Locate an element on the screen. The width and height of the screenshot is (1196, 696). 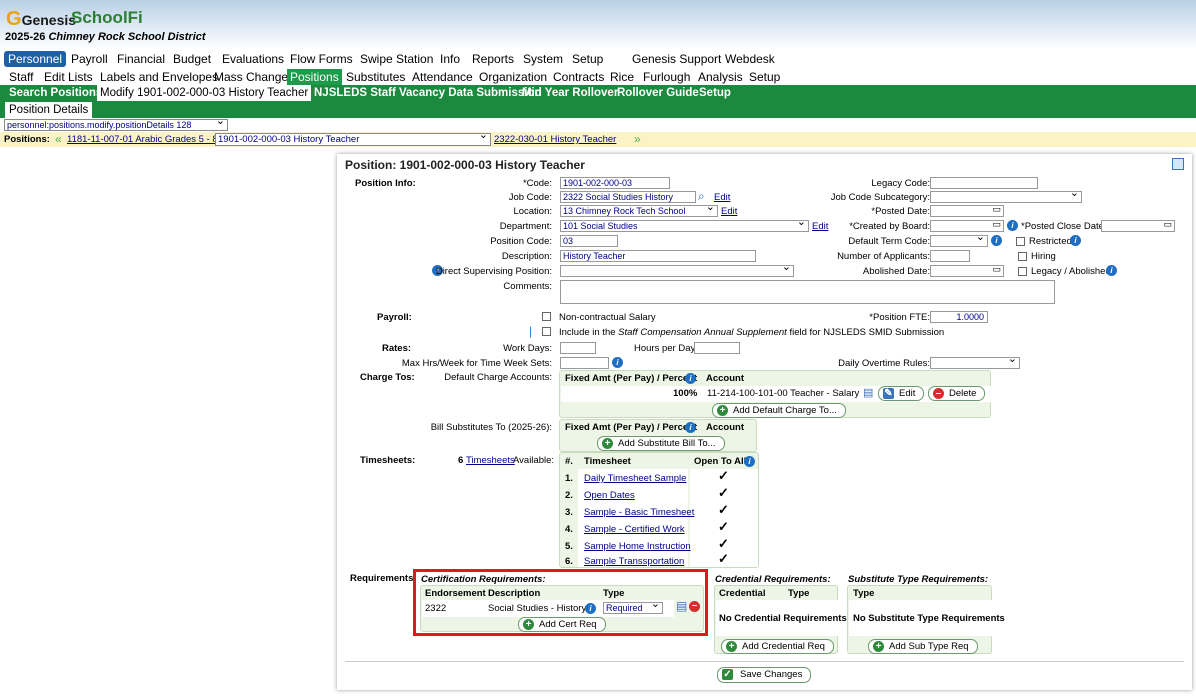
submenu-contracts: Contracts is located at coordinates (578, 77).